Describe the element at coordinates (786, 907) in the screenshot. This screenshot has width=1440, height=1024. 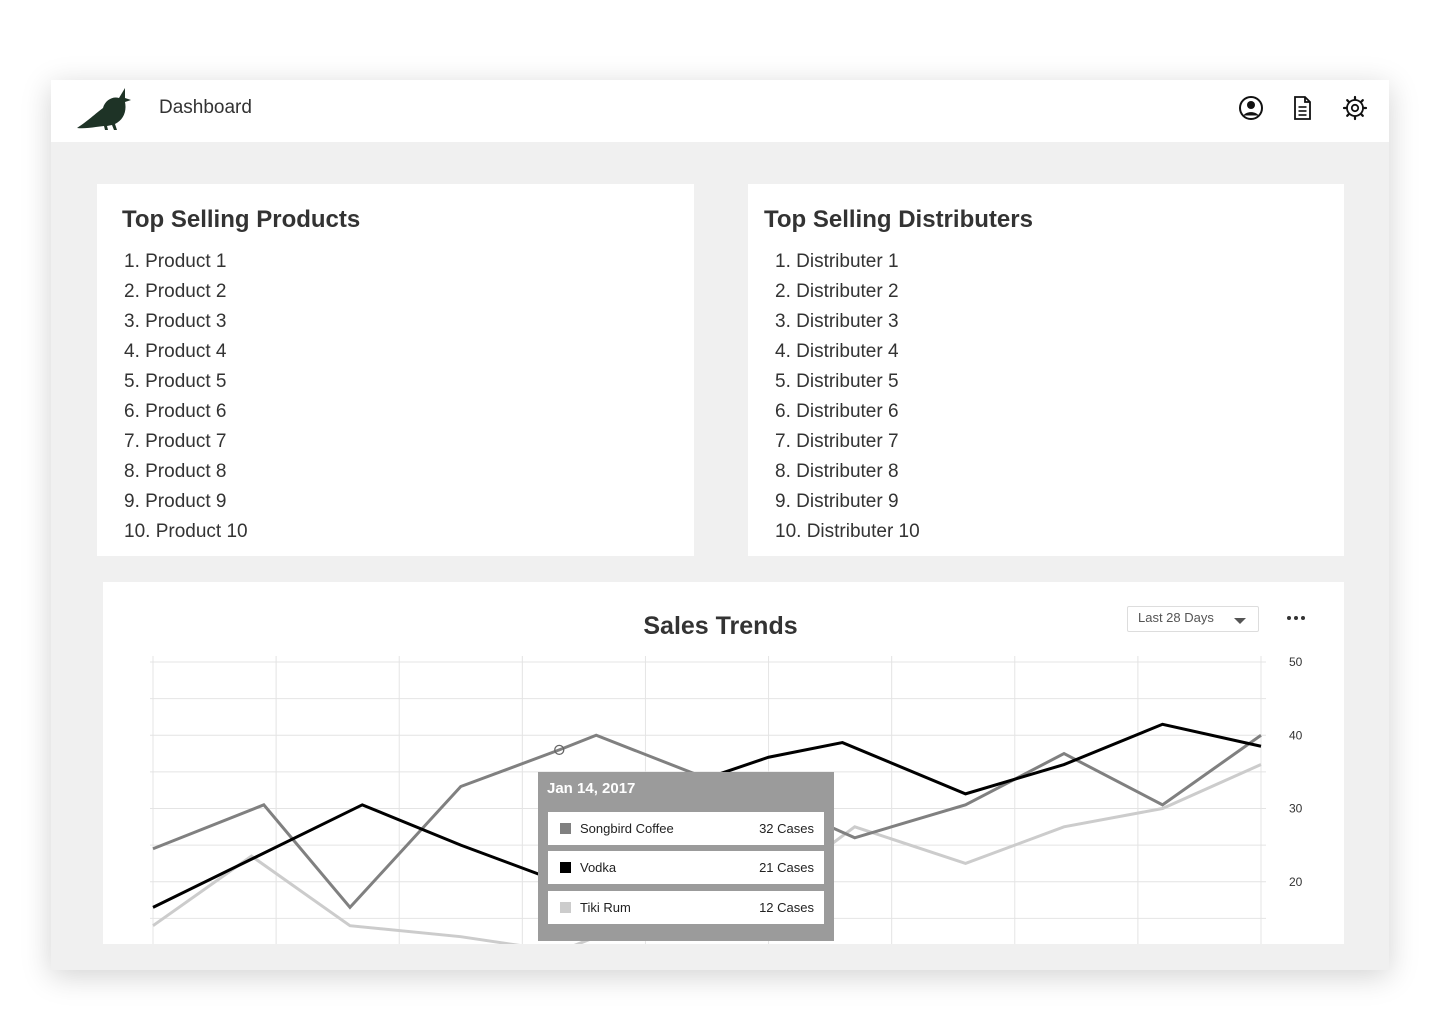
I see `series-value: 12 Cases` at that location.